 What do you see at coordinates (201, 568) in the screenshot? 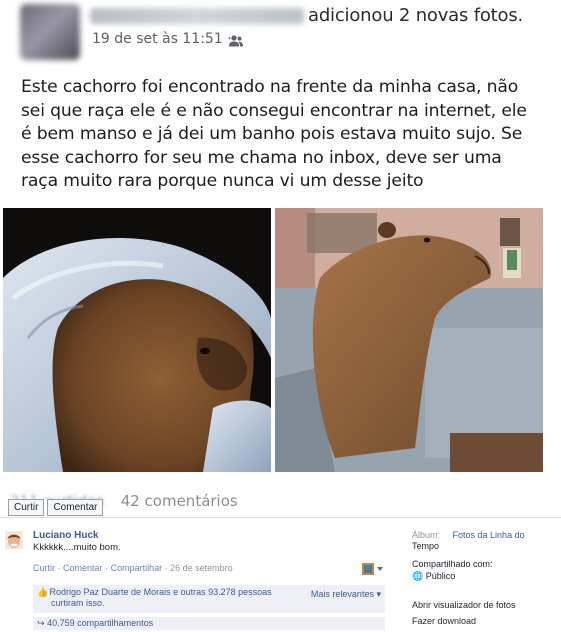
I see `comment-date: 26 de setembro` at bounding box center [201, 568].